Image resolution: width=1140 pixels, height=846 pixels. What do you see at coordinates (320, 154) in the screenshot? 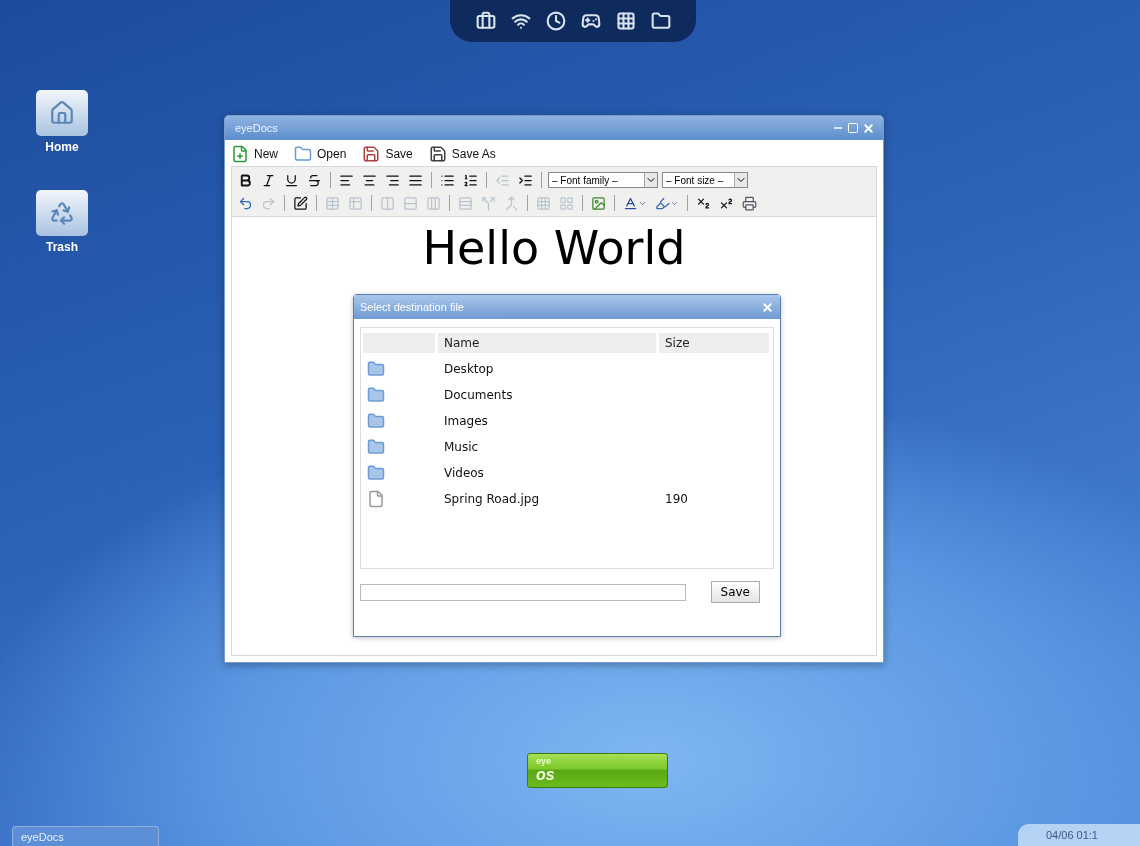
I see `file-action-button: Open` at bounding box center [320, 154].